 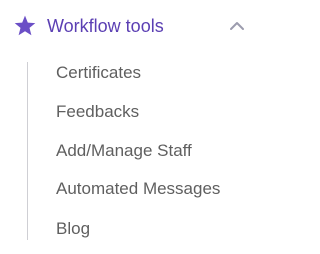 I want to click on sidebar-item-automated-messages: Automated Messages, so click(x=138, y=189).